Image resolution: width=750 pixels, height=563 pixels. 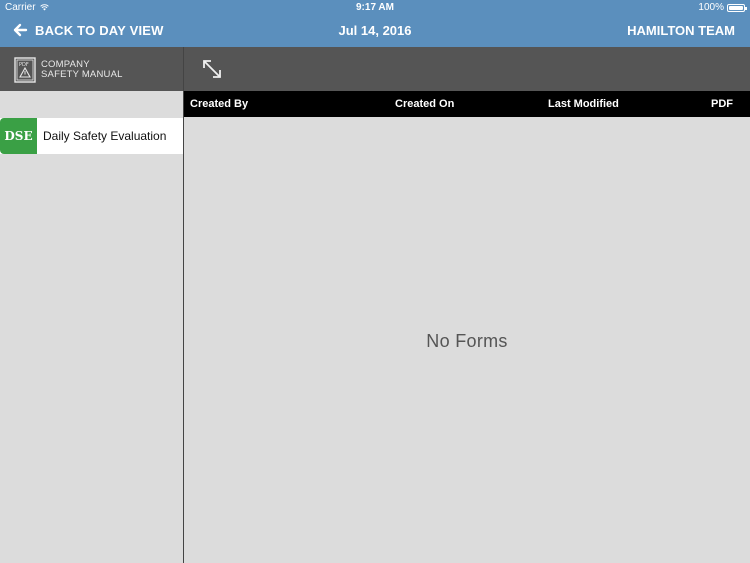 What do you see at coordinates (212, 69) in the screenshot?
I see `expand-icon` at bounding box center [212, 69].